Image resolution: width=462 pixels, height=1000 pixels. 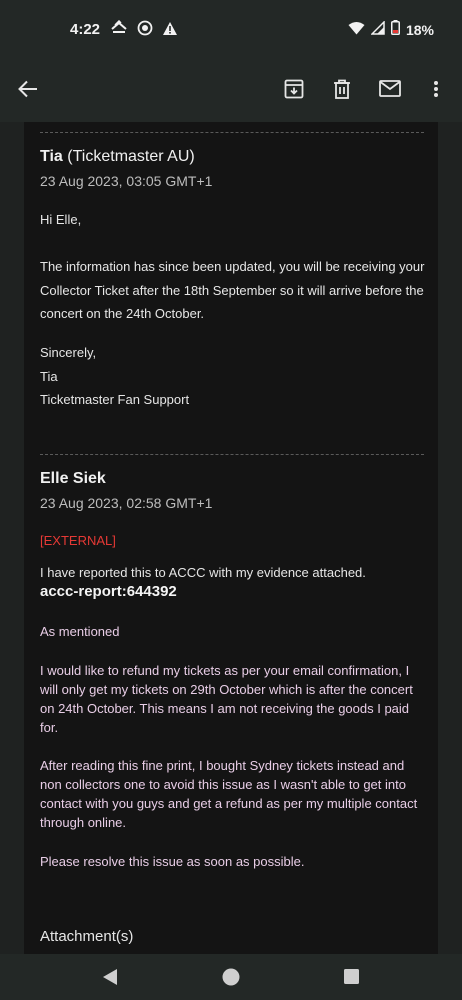 What do you see at coordinates (231, 979) in the screenshot?
I see `home-nav-button` at bounding box center [231, 979].